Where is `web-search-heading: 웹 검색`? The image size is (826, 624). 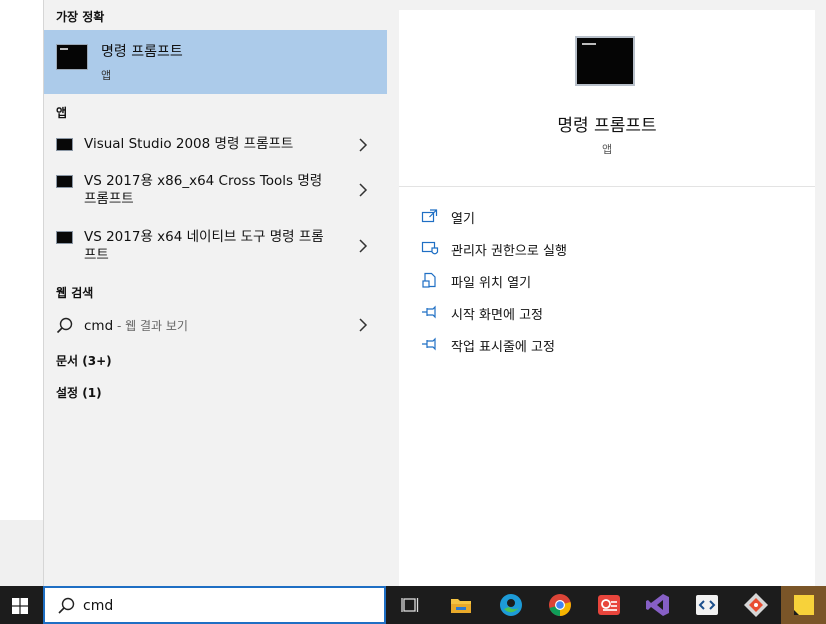 web-search-heading: 웹 검색 is located at coordinates (75, 293).